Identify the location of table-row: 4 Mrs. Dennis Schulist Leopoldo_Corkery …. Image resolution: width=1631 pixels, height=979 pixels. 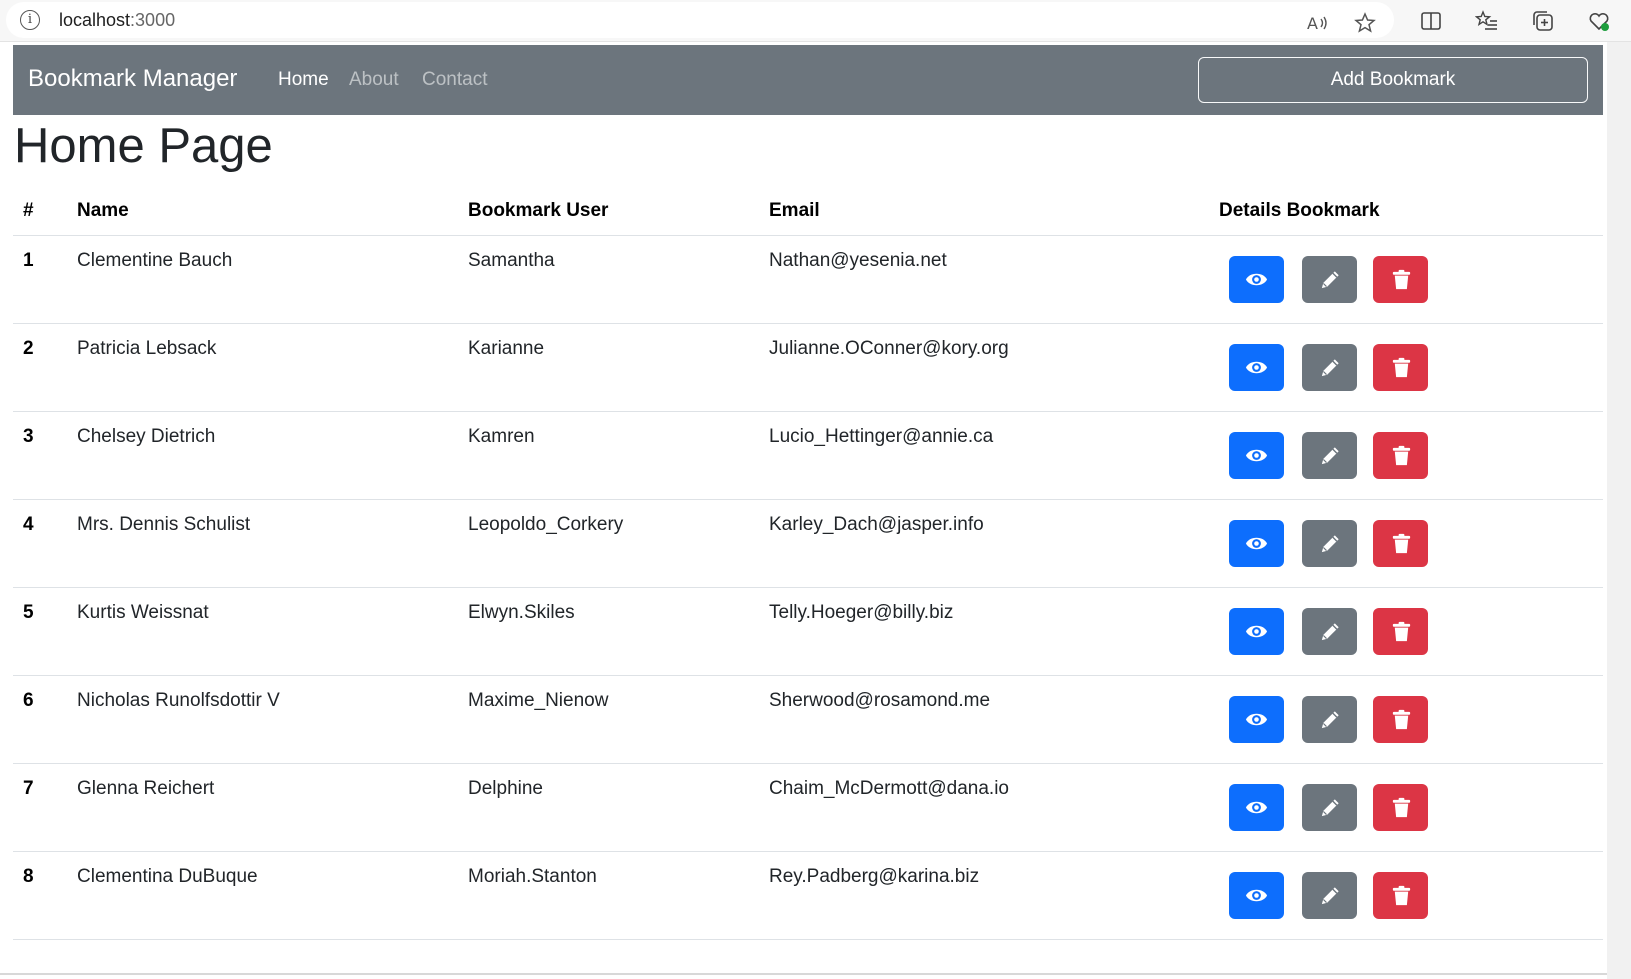
(808, 544).